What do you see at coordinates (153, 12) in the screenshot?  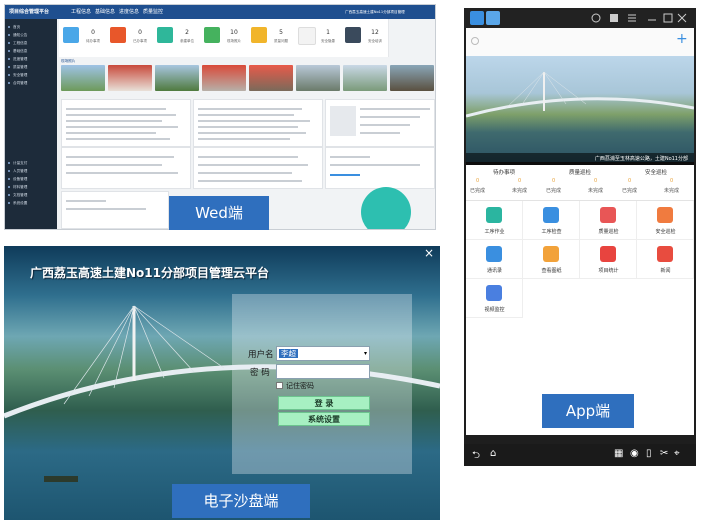 I see `web-top-link-4: 质量监控` at bounding box center [153, 12].